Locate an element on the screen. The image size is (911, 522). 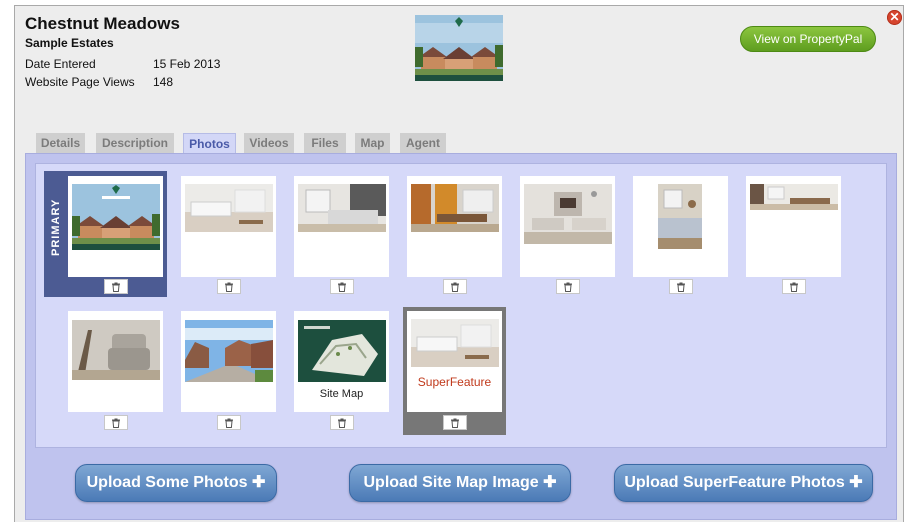
upload-photos-button: Upload Some Photos ✚ is located at coordinates (176, 483).